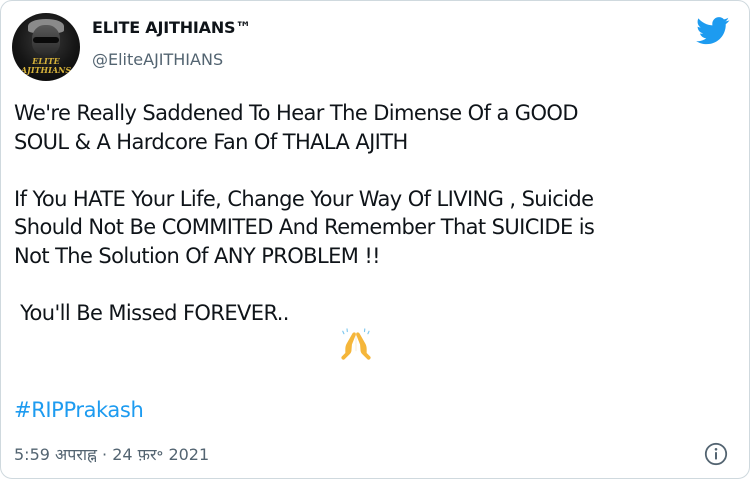  Describe the element at coordinates (171, 27) in the screenshot. I see `author-display-name: ELITE AJITHIANS™` at that location.